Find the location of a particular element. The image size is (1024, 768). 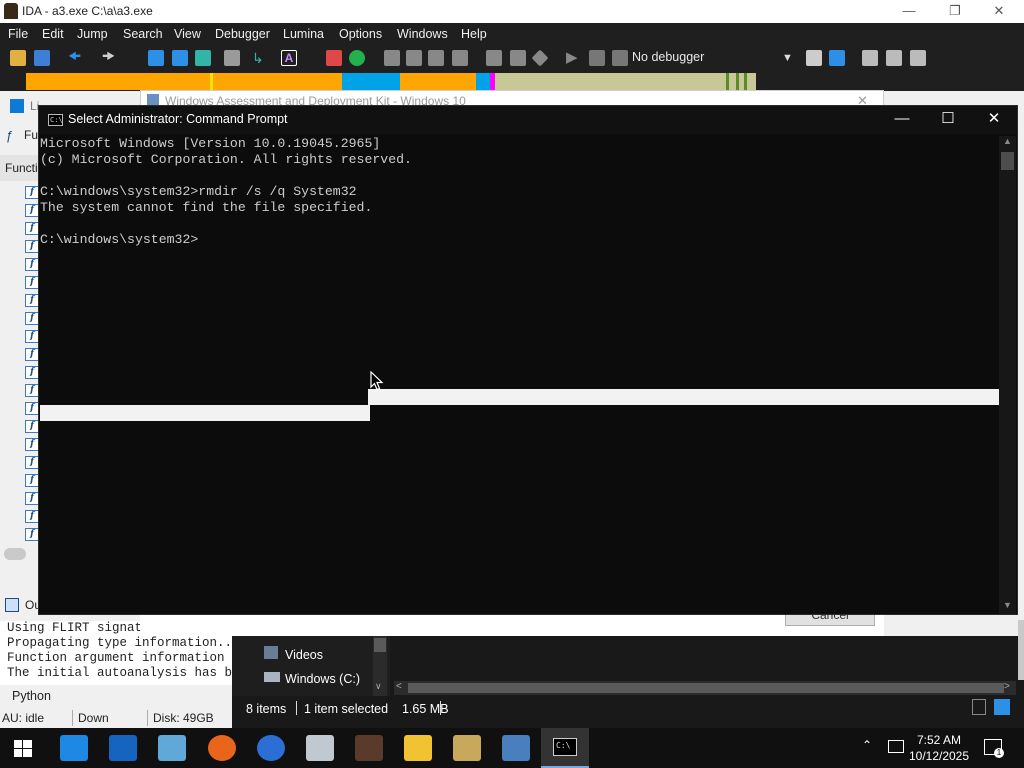

menu-options: Options is located at coordinates (360, 34).